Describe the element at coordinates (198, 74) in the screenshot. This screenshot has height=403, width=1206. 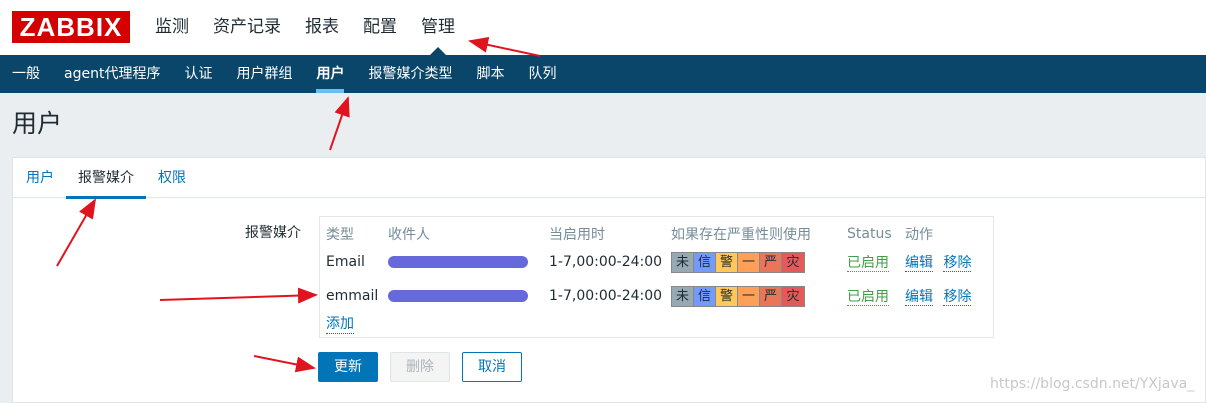
I see `sub-nav-authentication: 认证` at that location.